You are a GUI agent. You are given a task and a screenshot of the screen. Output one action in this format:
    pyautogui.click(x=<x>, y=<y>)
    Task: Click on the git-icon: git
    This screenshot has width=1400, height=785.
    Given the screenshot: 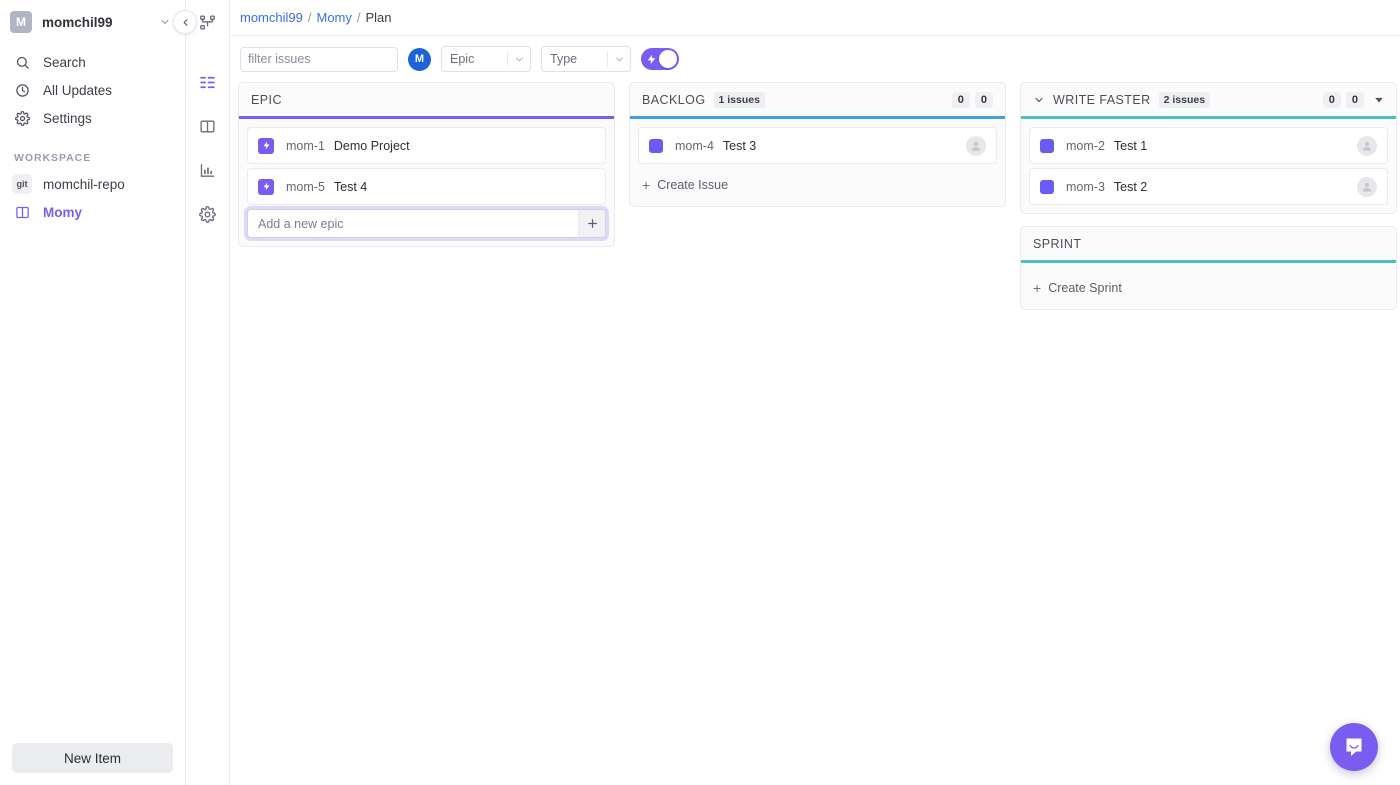 What is the action you would take?
    pyautogui.click(x=22, y=184)
    